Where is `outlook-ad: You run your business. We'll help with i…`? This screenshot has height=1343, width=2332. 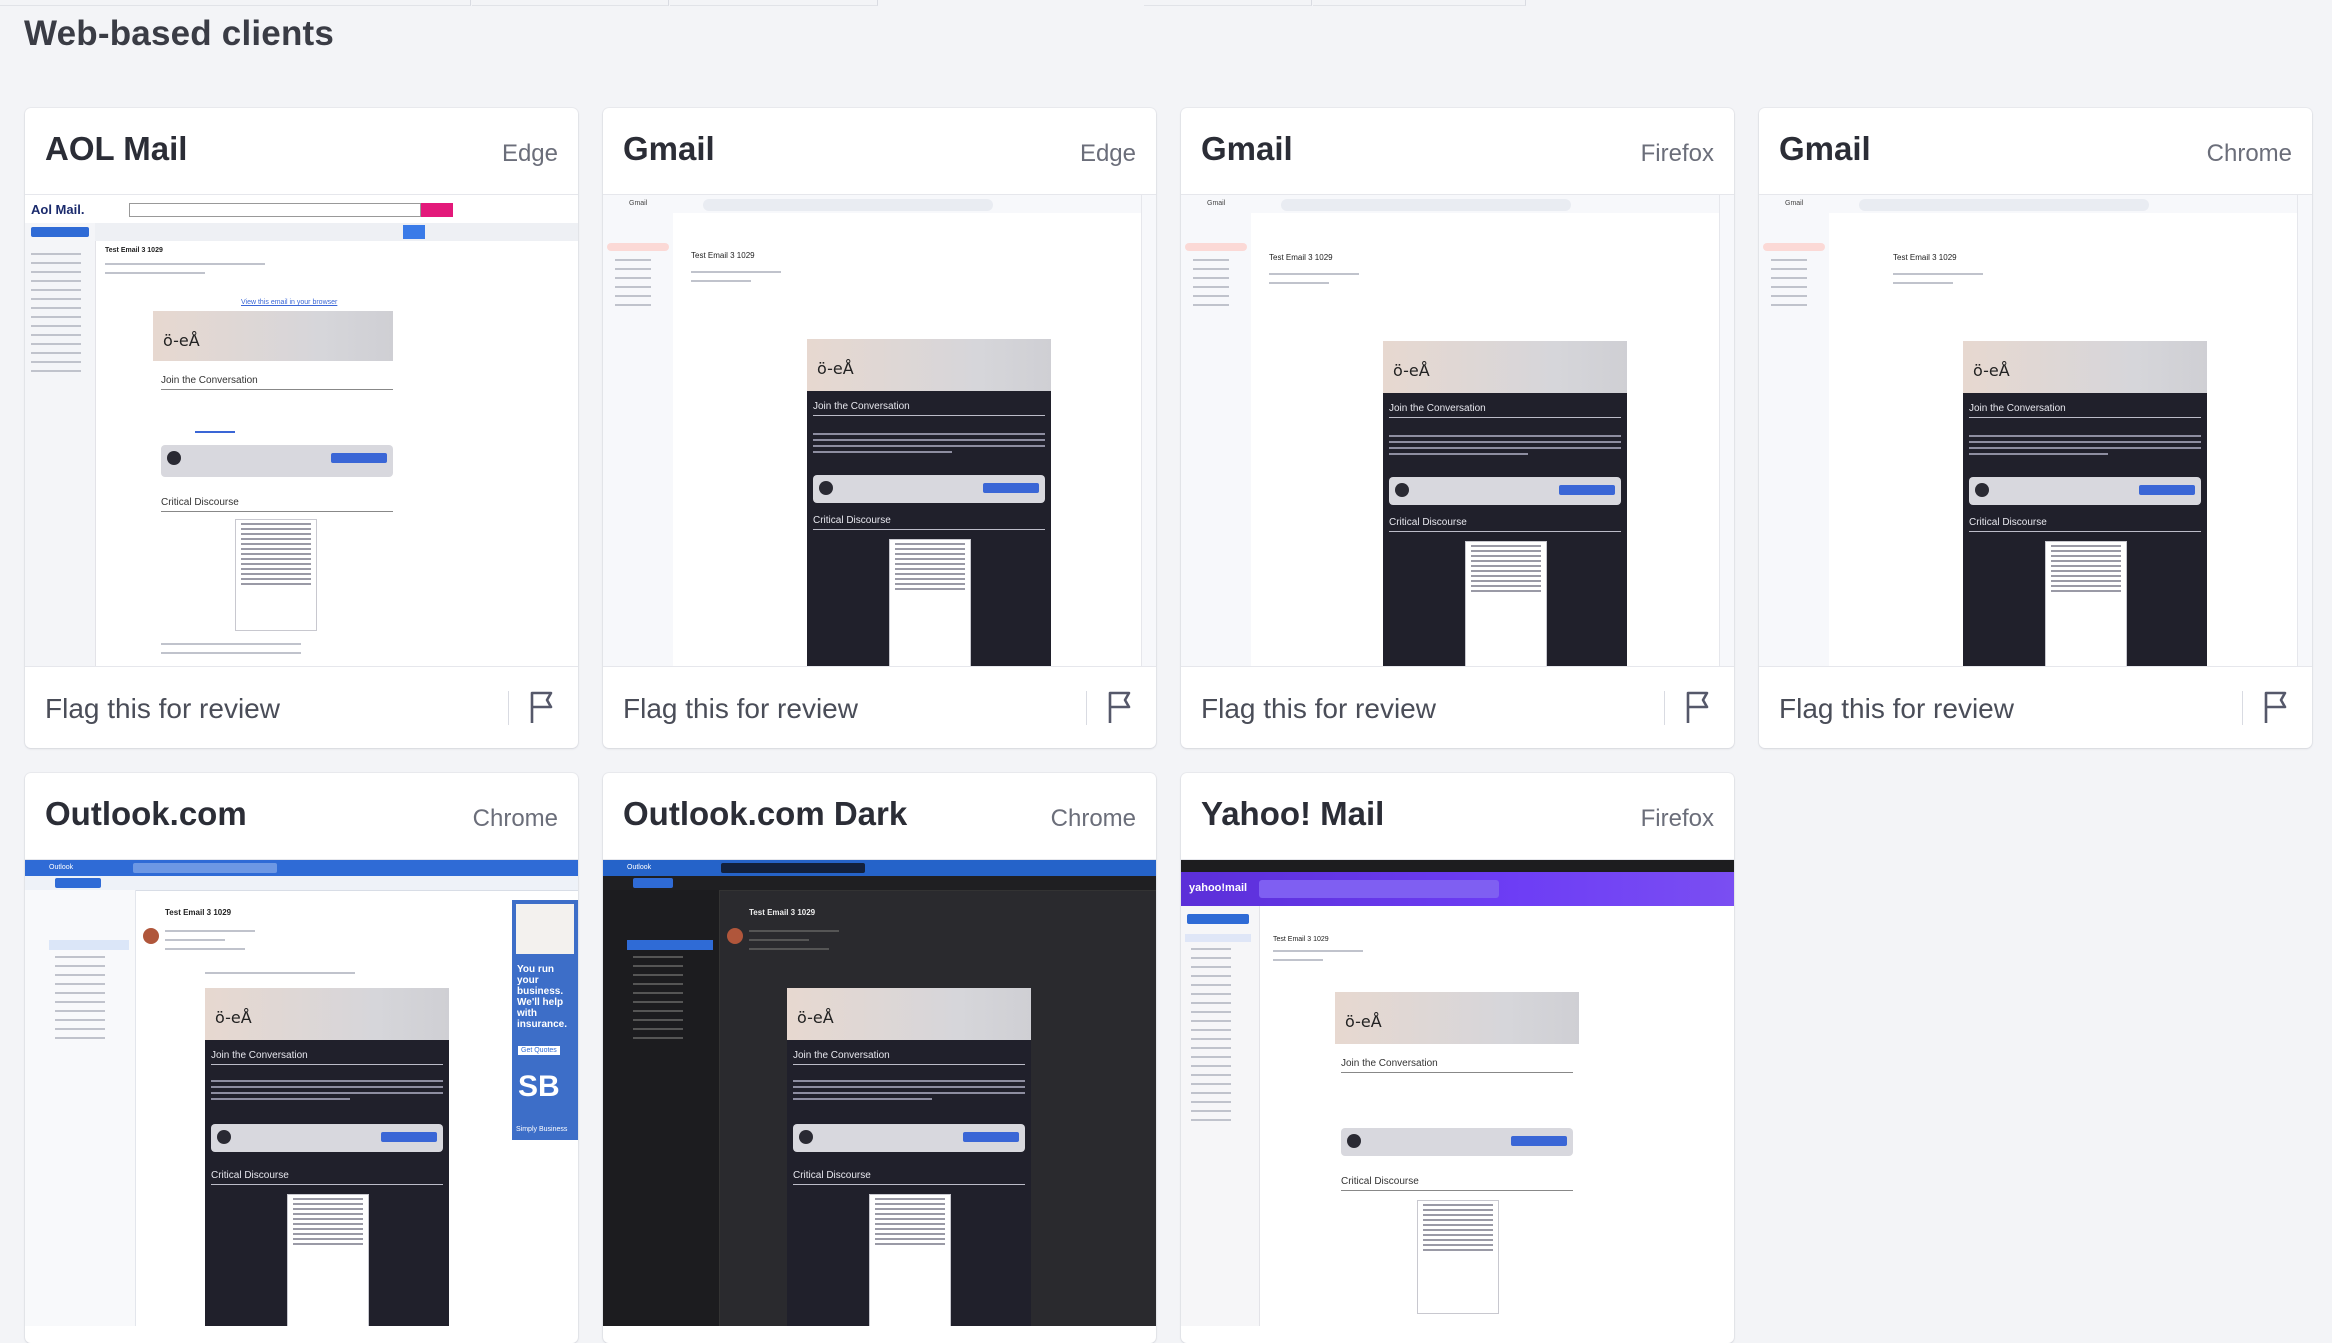
outlook-ad: You run your business. We'll help with i… is located at coordinates (545, 1020).